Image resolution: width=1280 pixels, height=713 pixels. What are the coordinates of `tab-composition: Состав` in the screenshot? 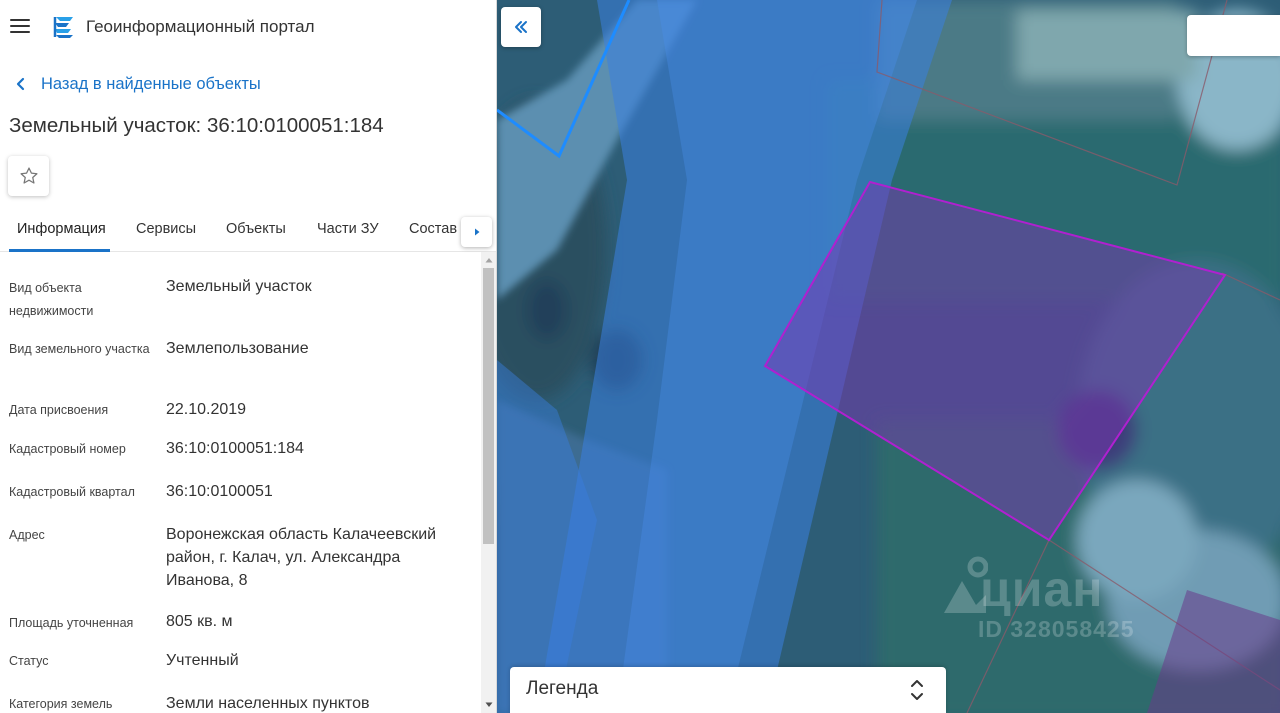 It's located at (433, 229).